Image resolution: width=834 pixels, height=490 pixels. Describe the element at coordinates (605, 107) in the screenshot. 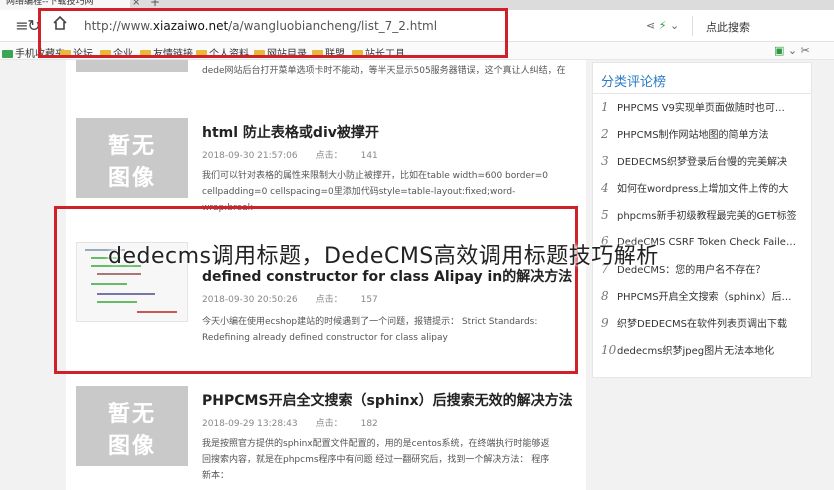

I see `rank-number: 1` at that location.